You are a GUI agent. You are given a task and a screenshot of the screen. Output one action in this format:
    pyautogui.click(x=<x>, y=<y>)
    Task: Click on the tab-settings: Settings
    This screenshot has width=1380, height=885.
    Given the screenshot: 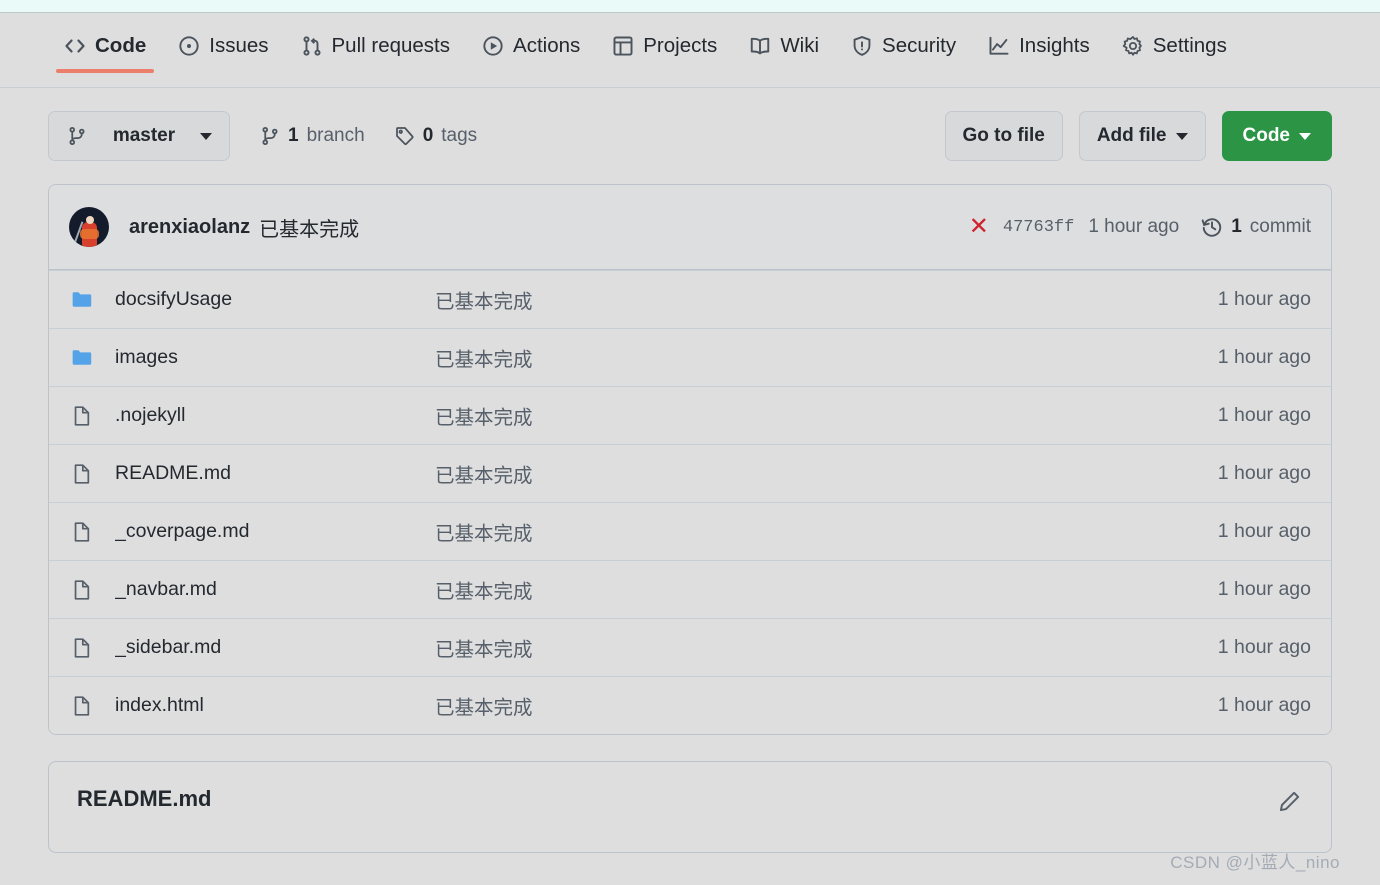 What is the action you would take?
    pyautogui.click(x=1174, y=54)
    